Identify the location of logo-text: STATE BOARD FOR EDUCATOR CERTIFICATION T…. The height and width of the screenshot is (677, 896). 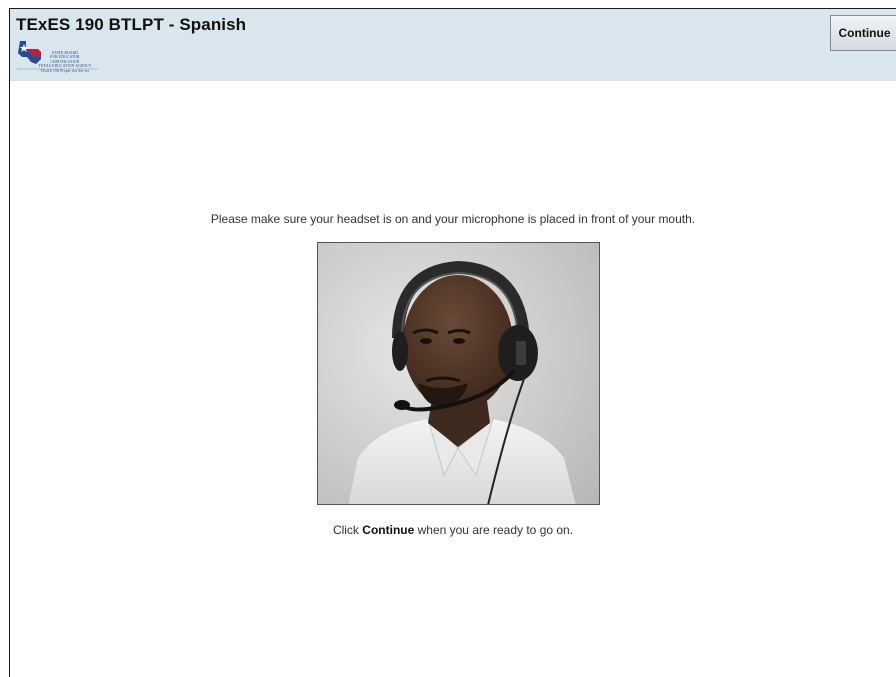
(65, 62).